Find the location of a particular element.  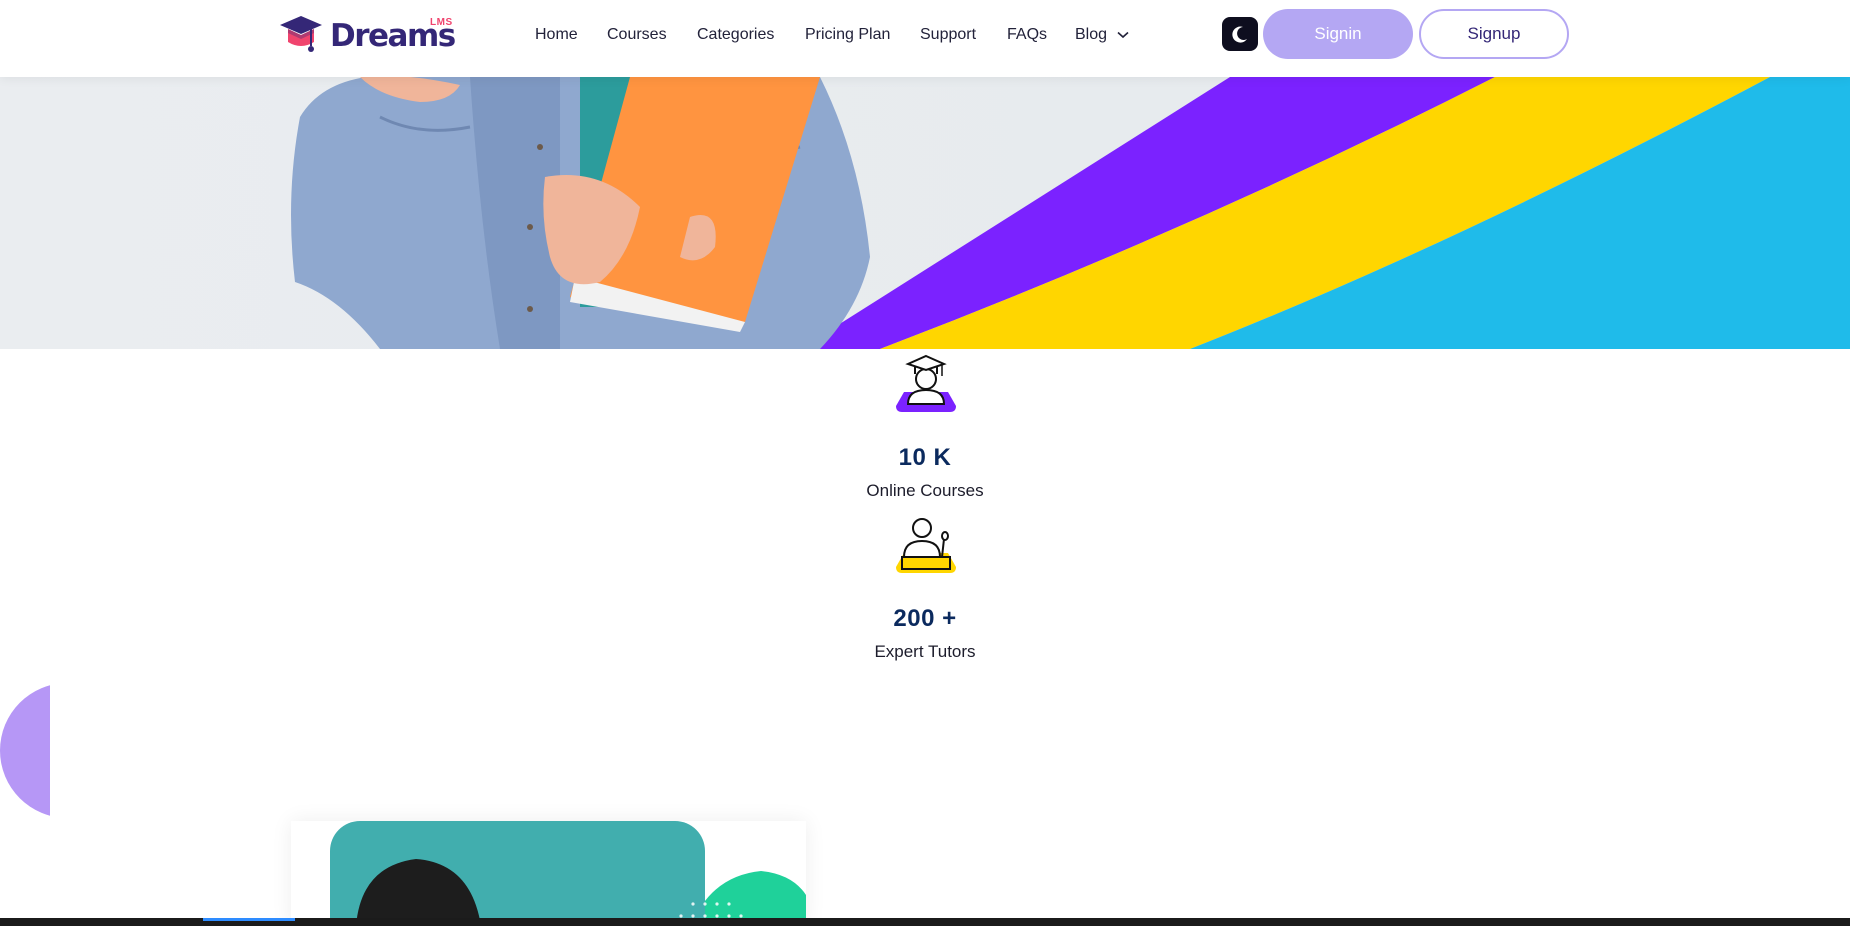

chevron-down-icon is located at coordinates (1123, 34).